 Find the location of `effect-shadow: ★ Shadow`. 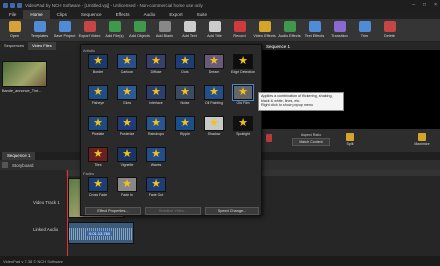

effect-shadow: ★ Shadow is located at coordinates (214, 130).